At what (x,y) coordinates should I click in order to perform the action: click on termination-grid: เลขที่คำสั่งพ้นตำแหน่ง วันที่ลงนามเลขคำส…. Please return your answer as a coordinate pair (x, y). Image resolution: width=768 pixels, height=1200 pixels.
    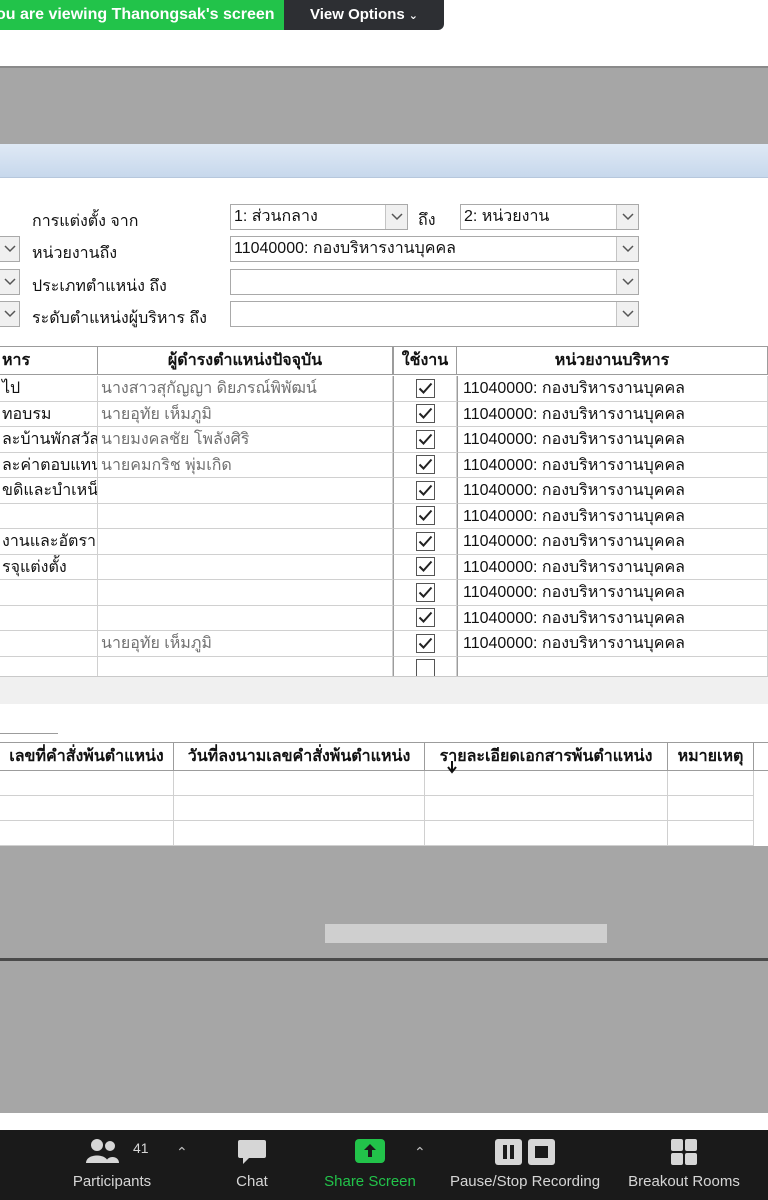
    Looking at the image, I should click on (384, 794).